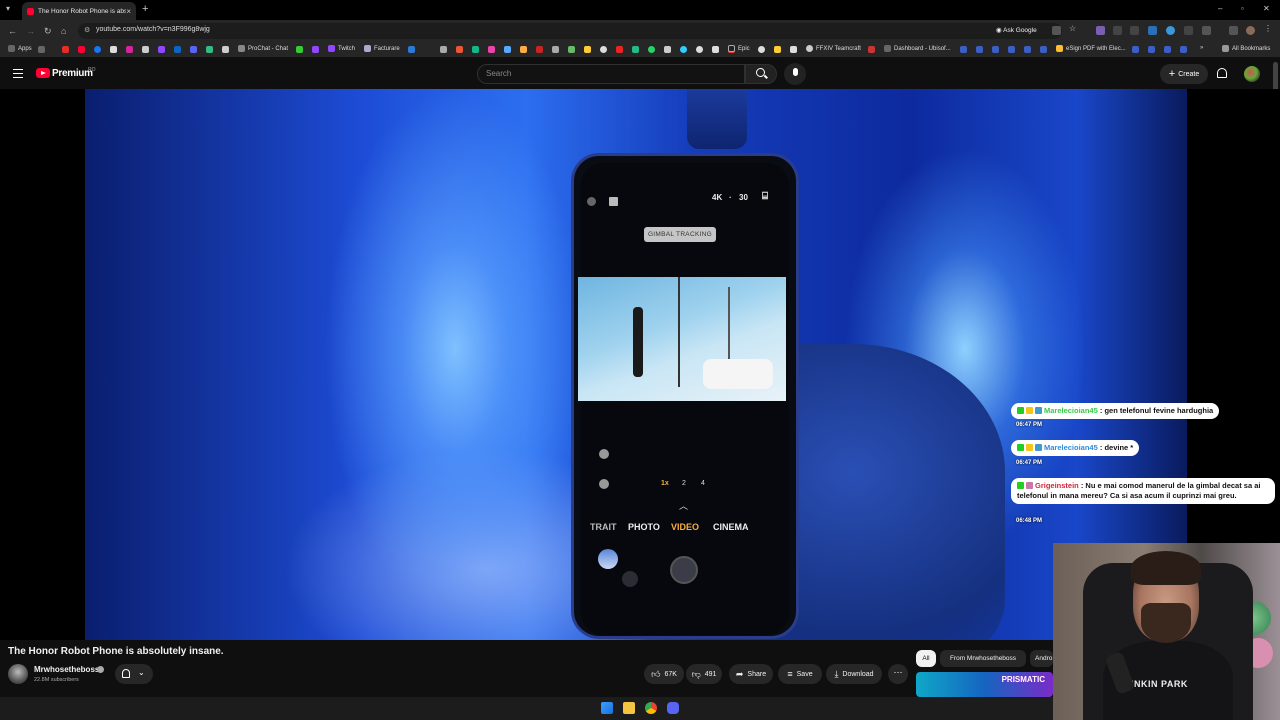 The height and width of the screenshot is (720, 1280). Describe the element at coordinates (63, 31) in the screenshot. I see `home-button: ⌂` at that location.